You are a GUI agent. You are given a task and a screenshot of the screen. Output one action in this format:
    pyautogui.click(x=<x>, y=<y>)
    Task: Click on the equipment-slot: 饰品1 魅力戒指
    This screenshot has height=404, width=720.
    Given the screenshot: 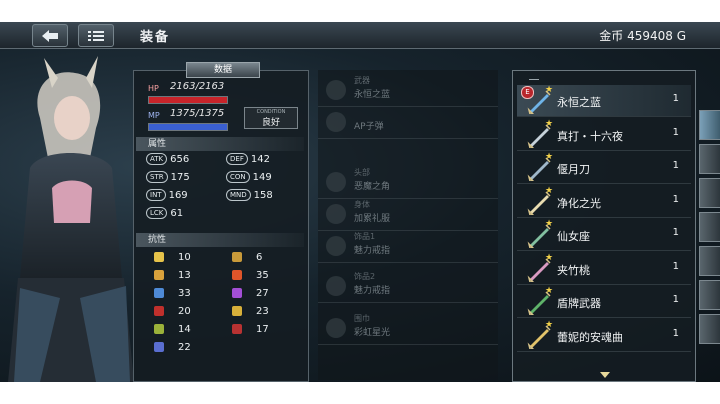 What is the action you would take?
    pyautogui.click(x=408, y=246)
    